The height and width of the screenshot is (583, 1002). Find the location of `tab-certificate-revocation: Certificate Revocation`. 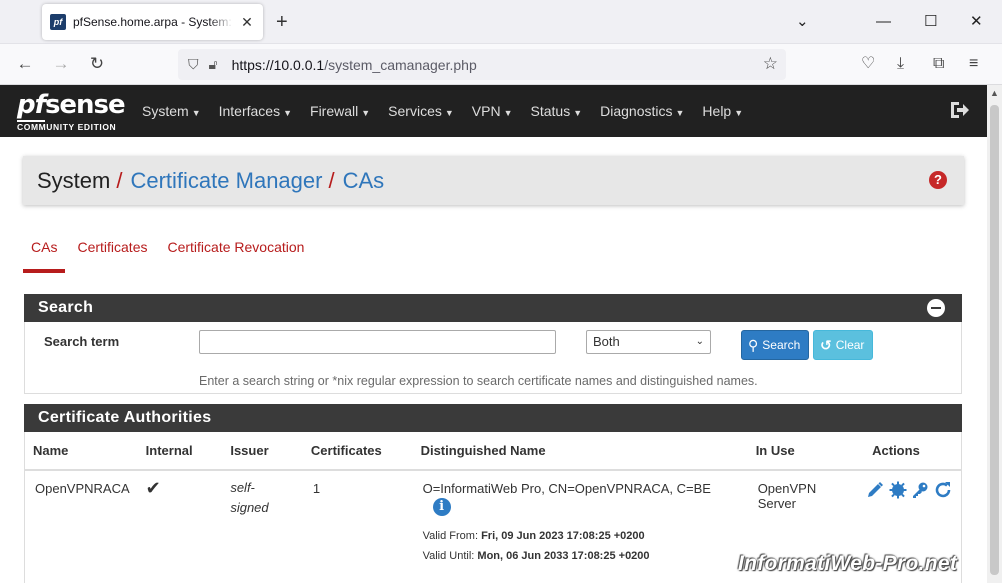

tab-certificate-revocation: Certificate Revocation is located at coordinates (235, 253).